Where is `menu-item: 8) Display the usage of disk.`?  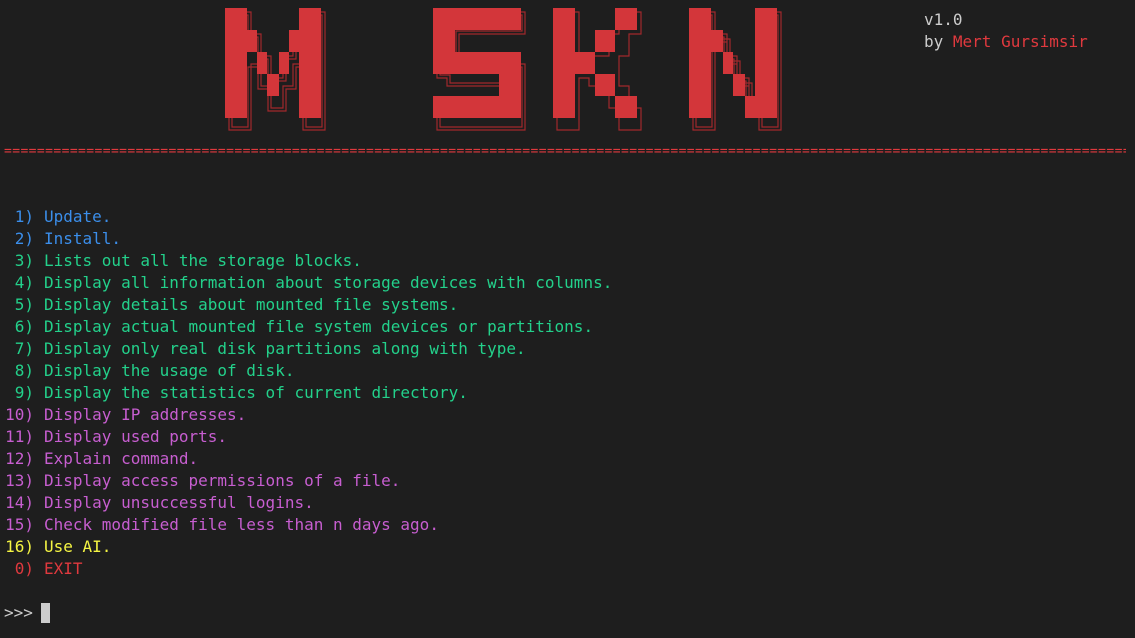
menu-item: 8) Display the usage of disk. is located at coordinates (308, 371).